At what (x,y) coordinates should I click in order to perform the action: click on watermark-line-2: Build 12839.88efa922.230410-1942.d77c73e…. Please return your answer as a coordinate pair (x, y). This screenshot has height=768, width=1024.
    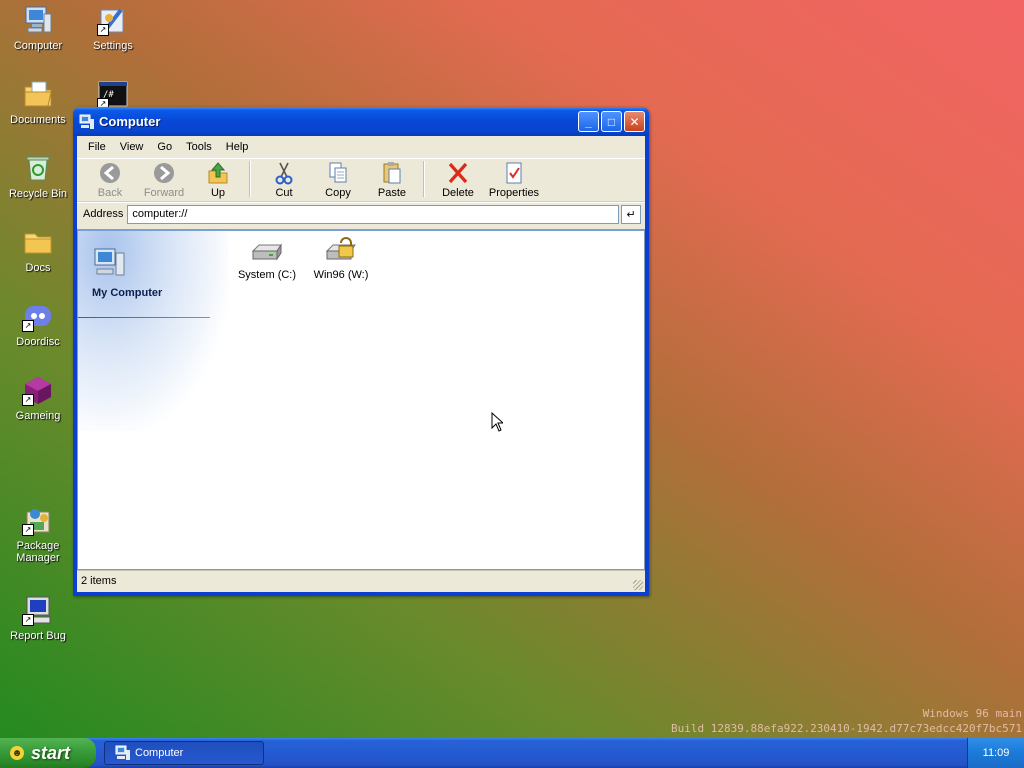
    Looking at the image, I should click on (846, 728).